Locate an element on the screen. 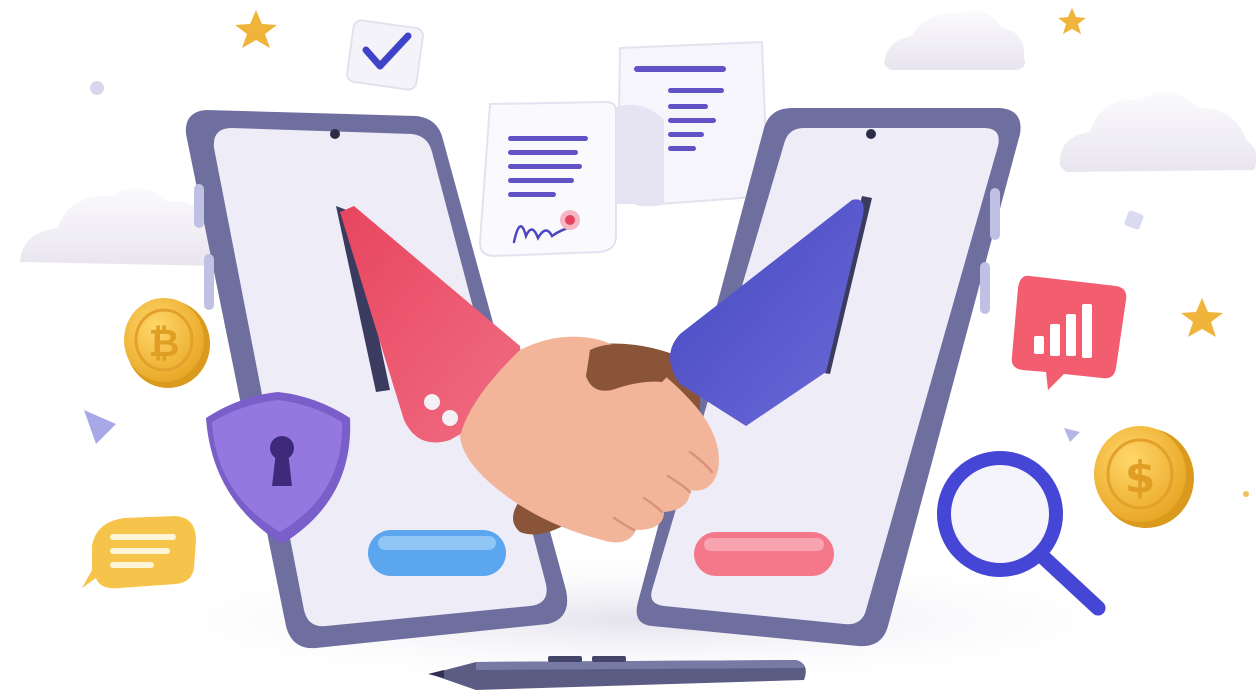 Image resolution: width=1256 pixels, height=696 pixels. chat-bubble-icon is located at coordinates (139, 552).